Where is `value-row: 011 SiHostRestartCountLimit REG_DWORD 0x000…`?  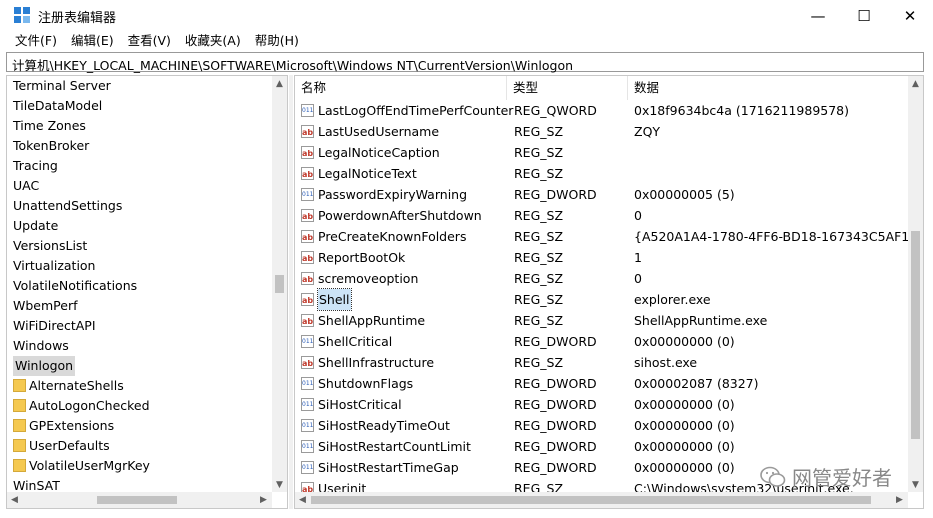
value-row: 011 SiHostRestartCountLimit REG_DWORD 0x000… is located at coordinates (602, 446).